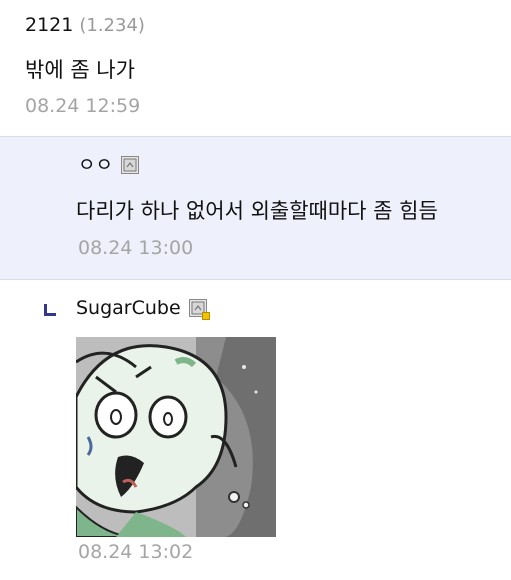 The height and width of the screenshot is (580, 511). I want to click on comment-nickname: 2121, so click(49, 25).